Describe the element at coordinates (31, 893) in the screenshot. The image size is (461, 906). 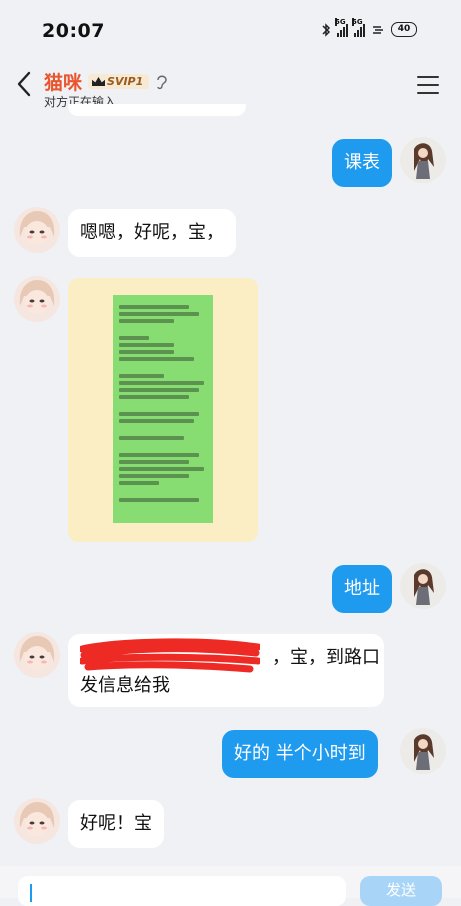
I see `text-caret` at that location.